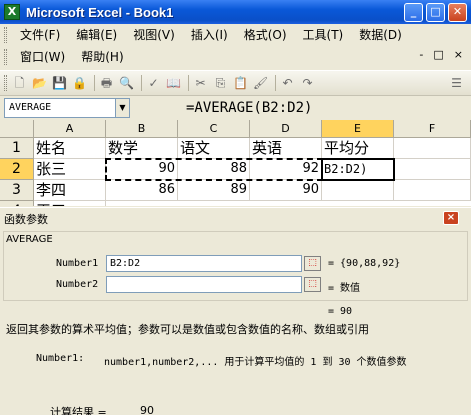 The image size is (471, 415). What do you see at coordinates (40, 35) in the screenshot?
I see `menu-file: 文件(F)` at bounding box center [40, 35].